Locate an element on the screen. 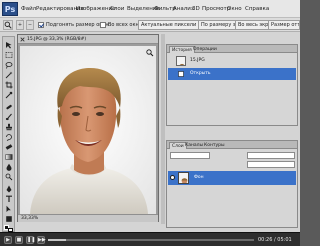 The width and height of the screenshot is (320, 246). path-selection-tool-icon is located at coordinates (9, 209).